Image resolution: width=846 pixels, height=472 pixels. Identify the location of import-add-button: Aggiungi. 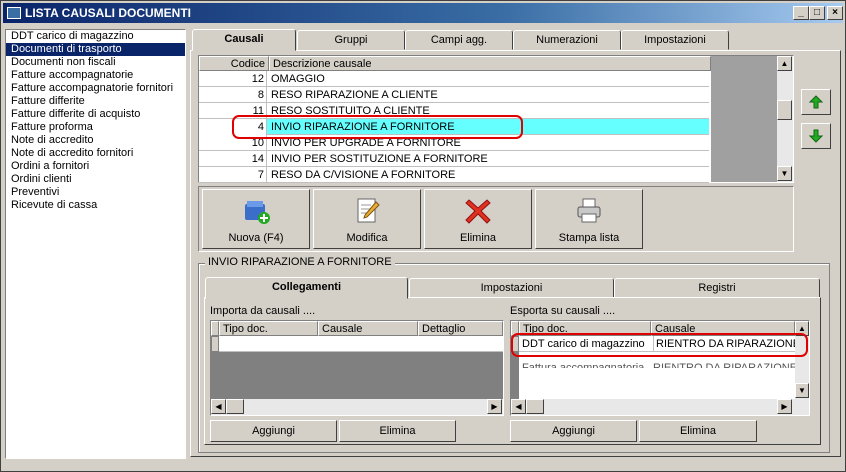
(273, 431).